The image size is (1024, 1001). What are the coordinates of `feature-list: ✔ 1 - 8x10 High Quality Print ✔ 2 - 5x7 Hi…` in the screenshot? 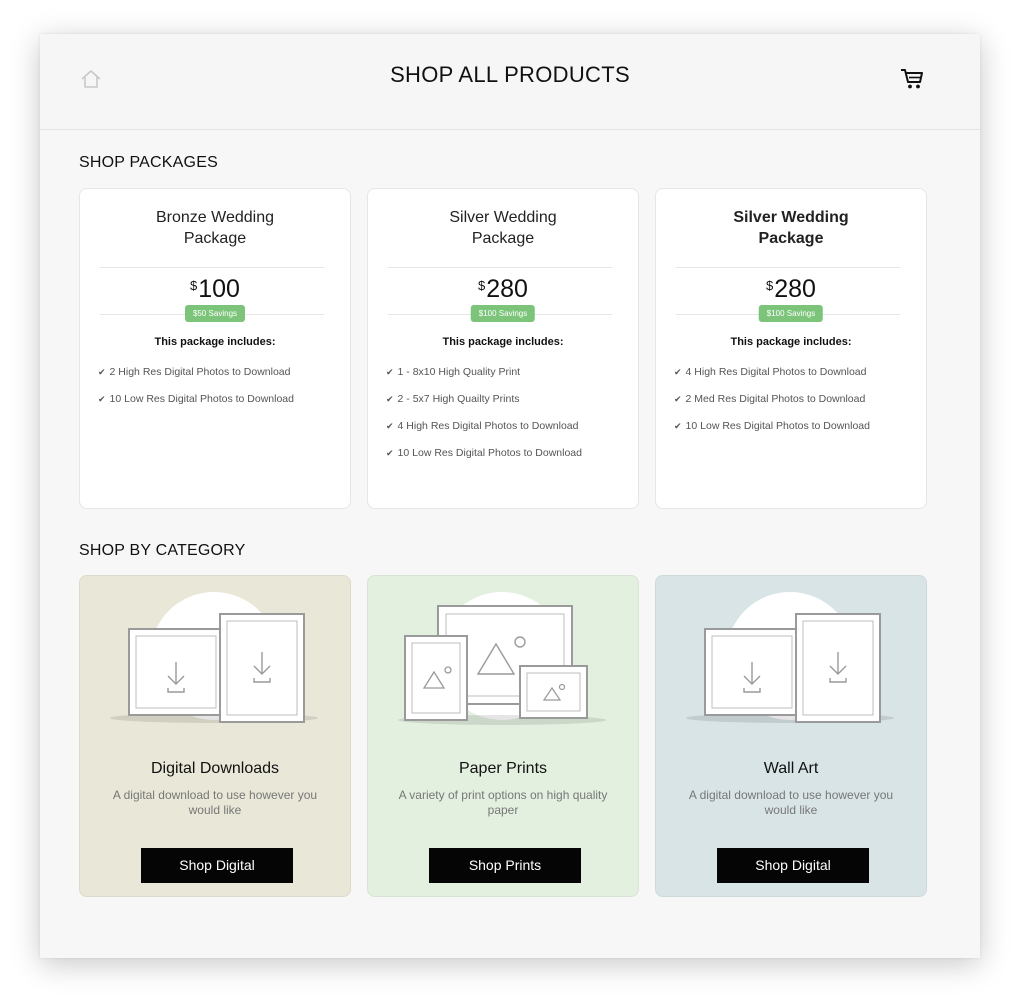 It's located at (484, 418).